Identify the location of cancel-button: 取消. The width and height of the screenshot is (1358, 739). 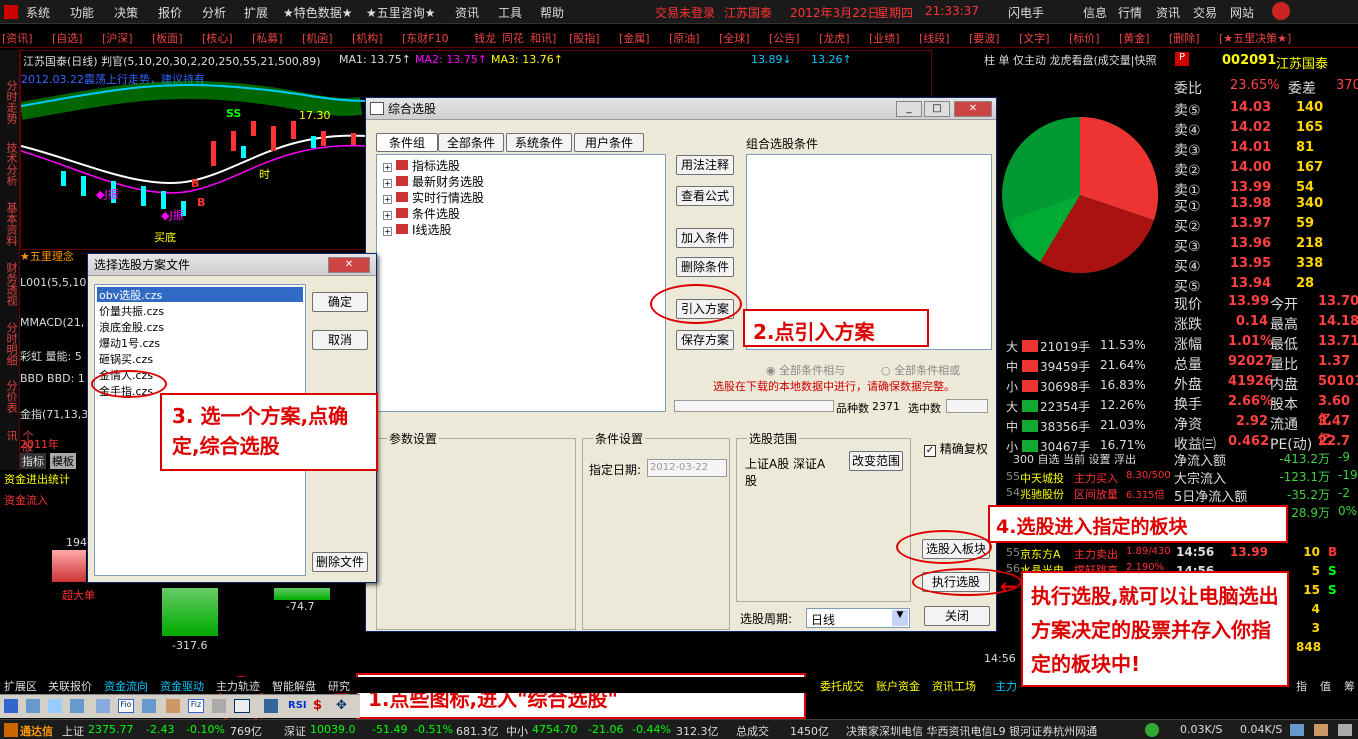
(340, 340).